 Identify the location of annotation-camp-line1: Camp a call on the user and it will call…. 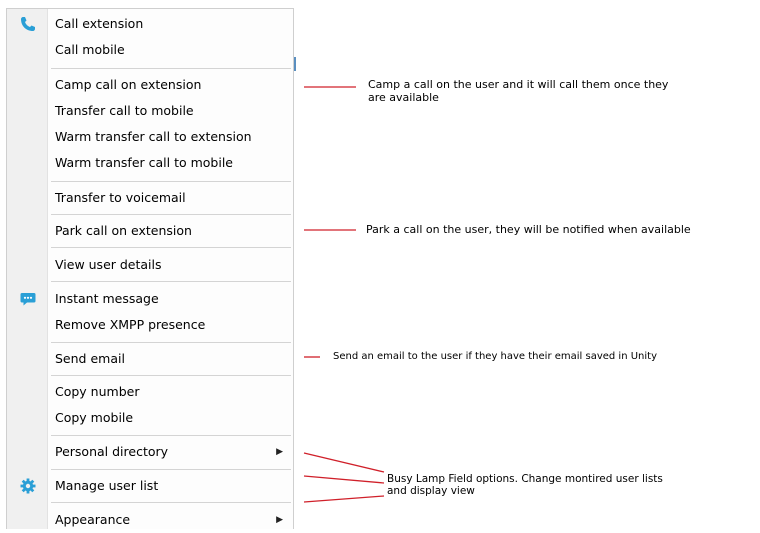
(518, 84).